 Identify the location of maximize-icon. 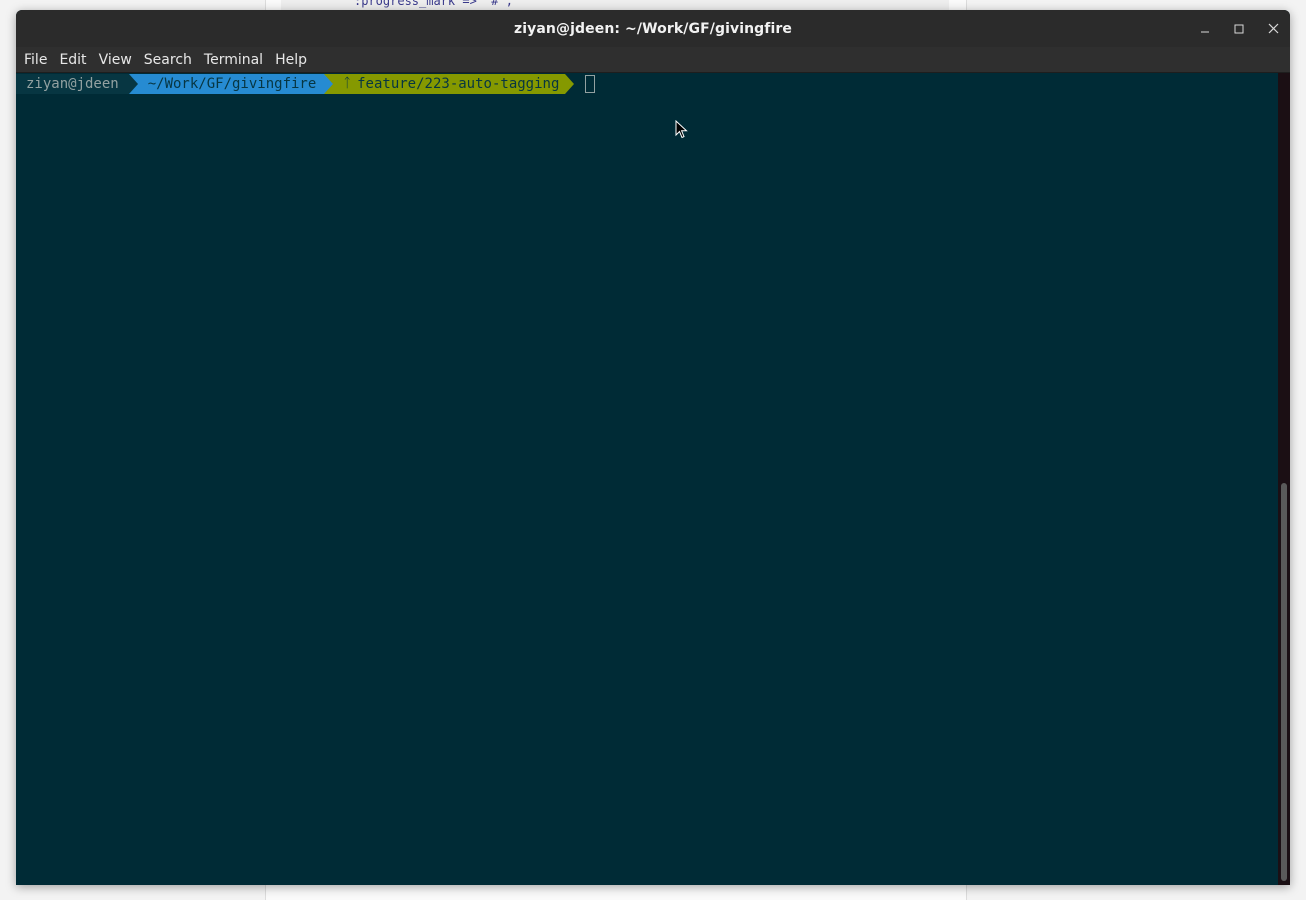
(1239, 28).